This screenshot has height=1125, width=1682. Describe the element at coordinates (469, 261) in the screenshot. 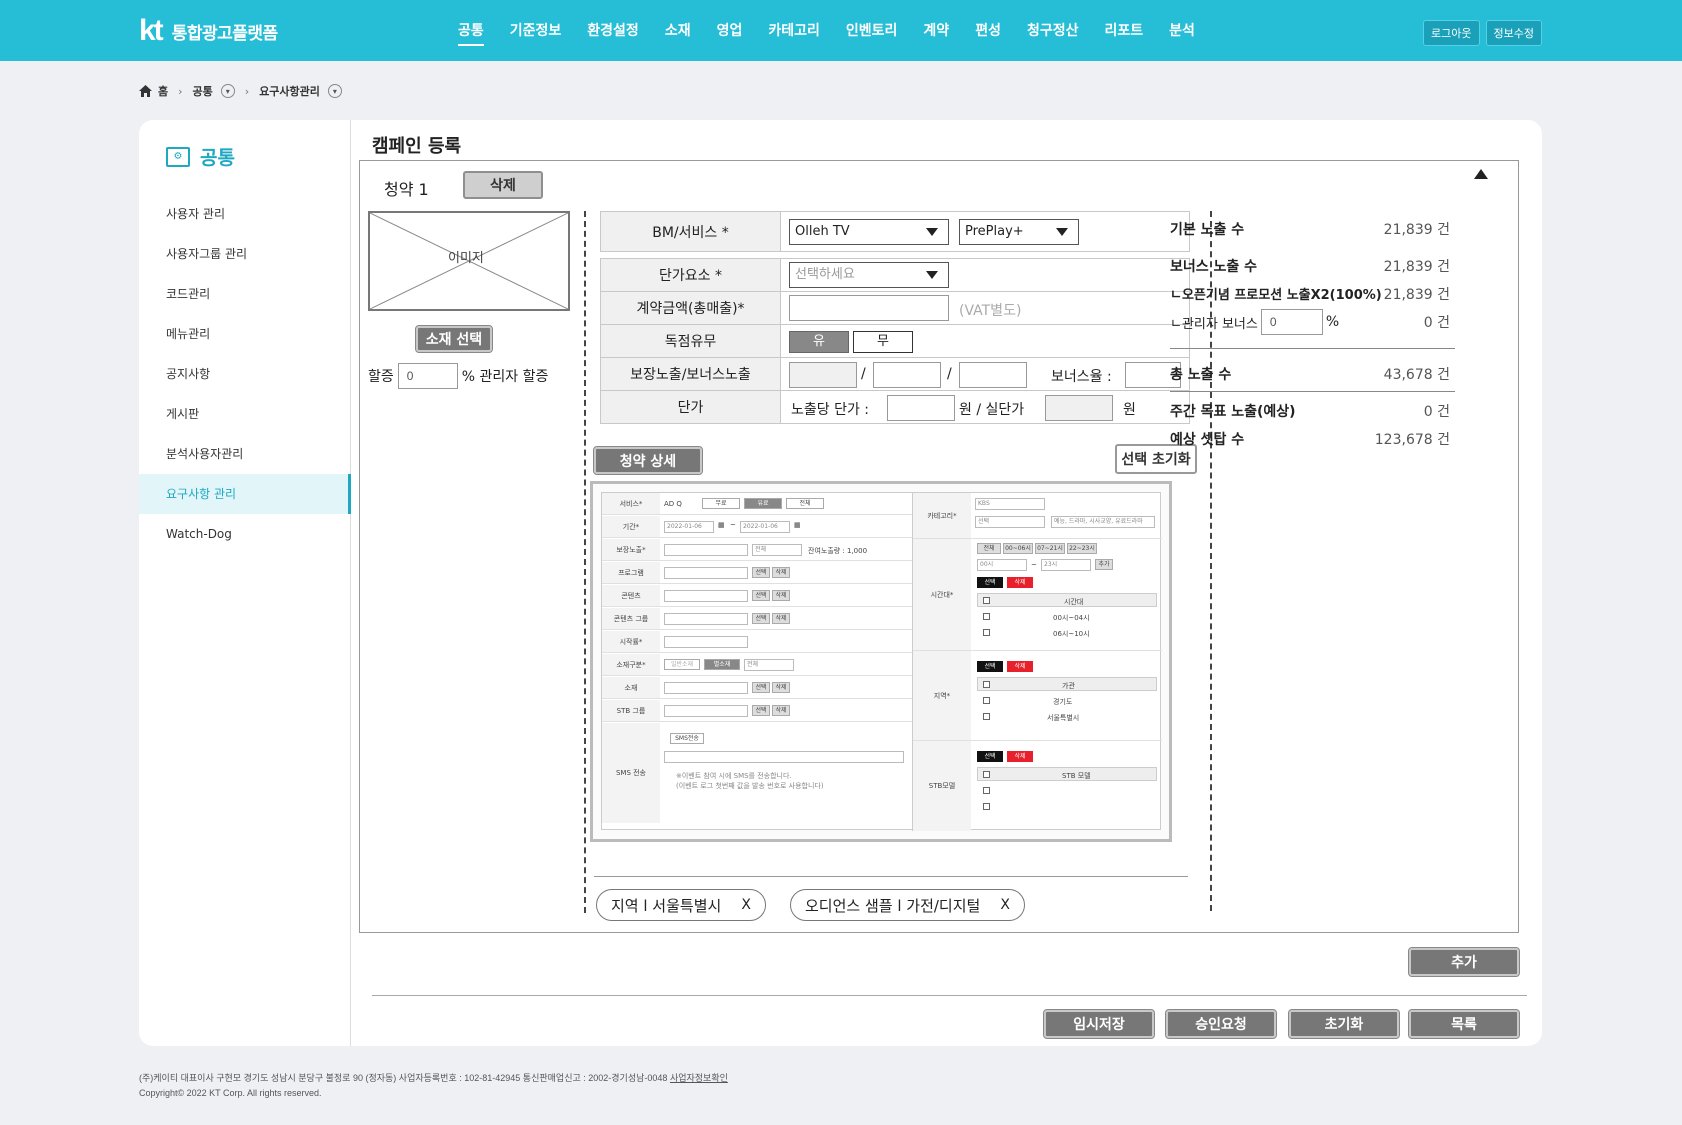

I see `image-placeholder: 이미지` at that location.